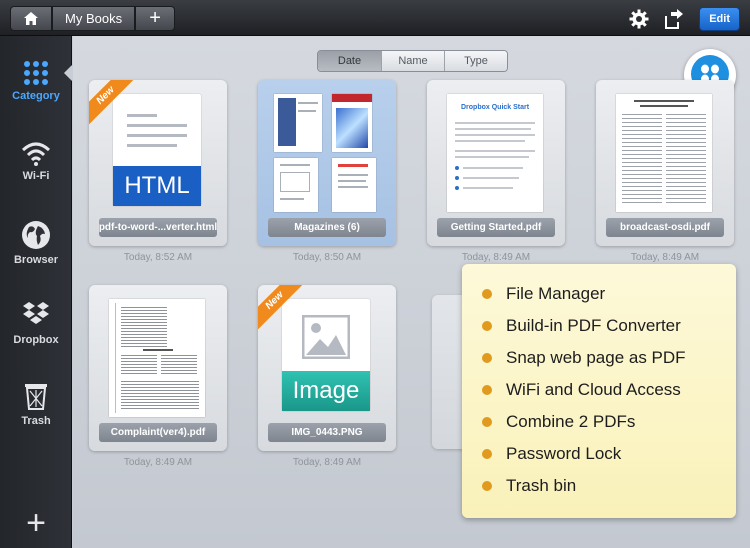  I want to click on sort-date-tab: Date, so click(349, 61).